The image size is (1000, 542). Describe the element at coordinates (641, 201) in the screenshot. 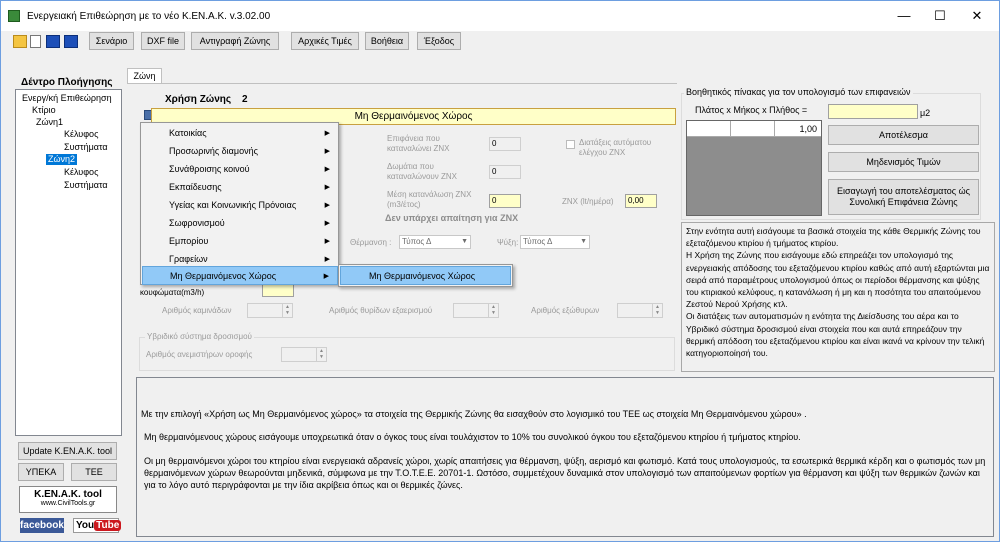

I see `znx-per-day-input: 0,00` at that location.